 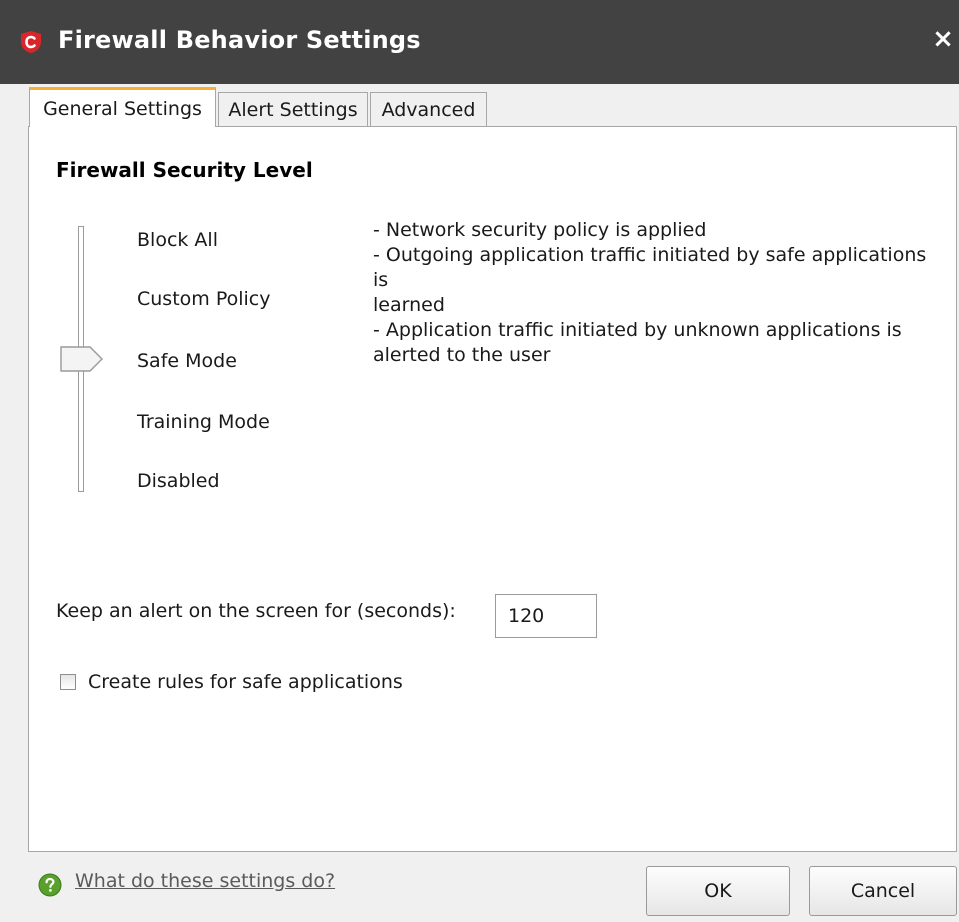 I want to click on create-rules-label: Create rules for safe applications, so click(x=245, y=682).